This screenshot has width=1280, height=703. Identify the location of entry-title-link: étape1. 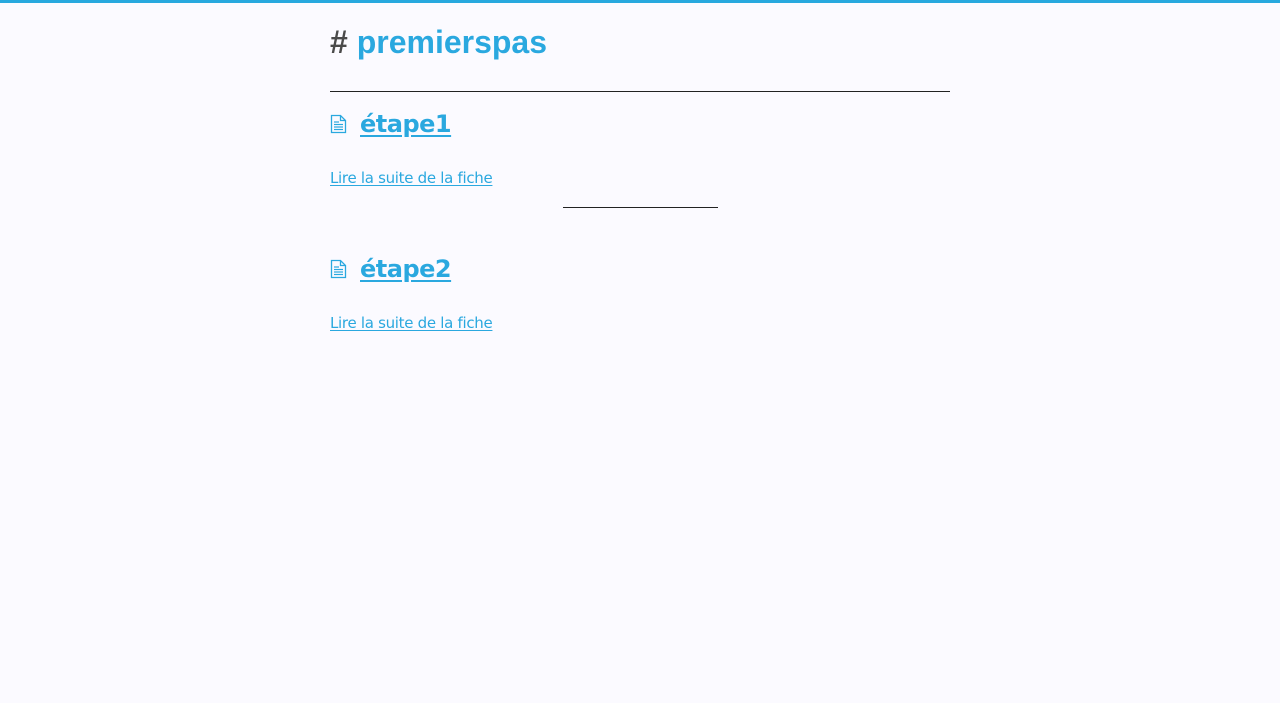
(406, 124).